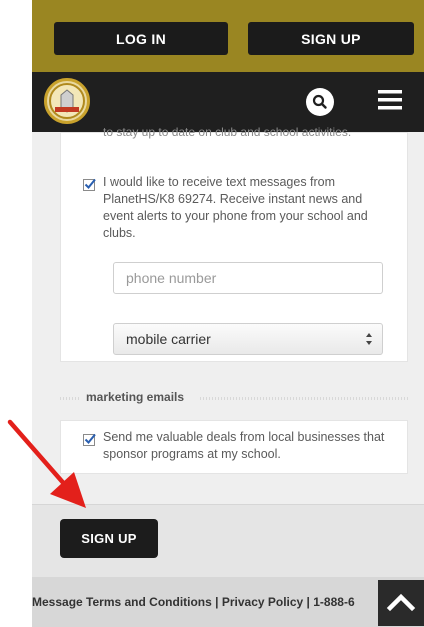 The width and height of the screenshot is (424, 627). I want to click on menu-button, so click(390, 100).